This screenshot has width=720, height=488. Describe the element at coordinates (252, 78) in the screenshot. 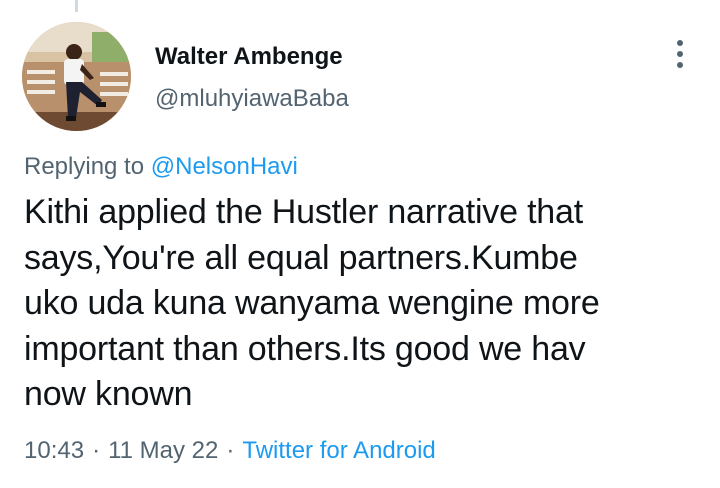

I see `author-block: Walter Ambenge @mluhyiawaBaba` at that location.